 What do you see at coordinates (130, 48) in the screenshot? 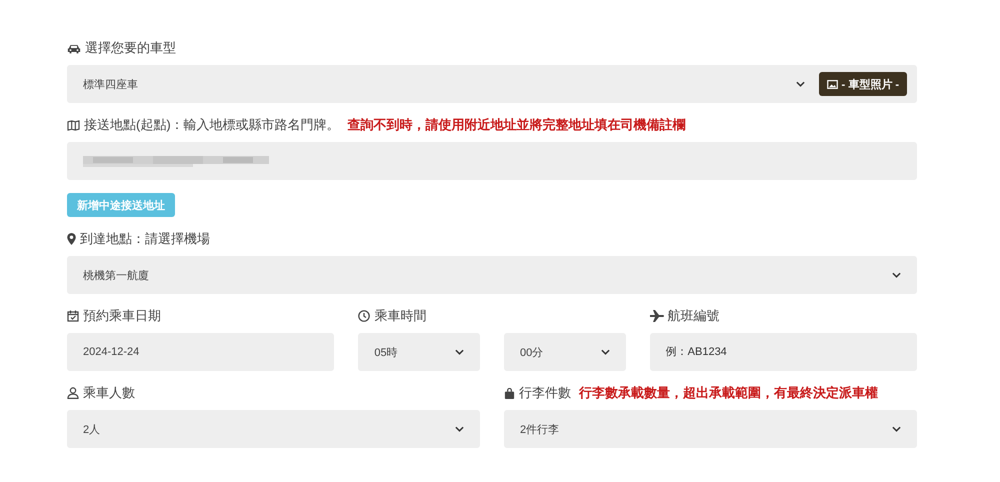
I see `vehicle-label: 選擇您要的車型` at bounding box center [130, 48].